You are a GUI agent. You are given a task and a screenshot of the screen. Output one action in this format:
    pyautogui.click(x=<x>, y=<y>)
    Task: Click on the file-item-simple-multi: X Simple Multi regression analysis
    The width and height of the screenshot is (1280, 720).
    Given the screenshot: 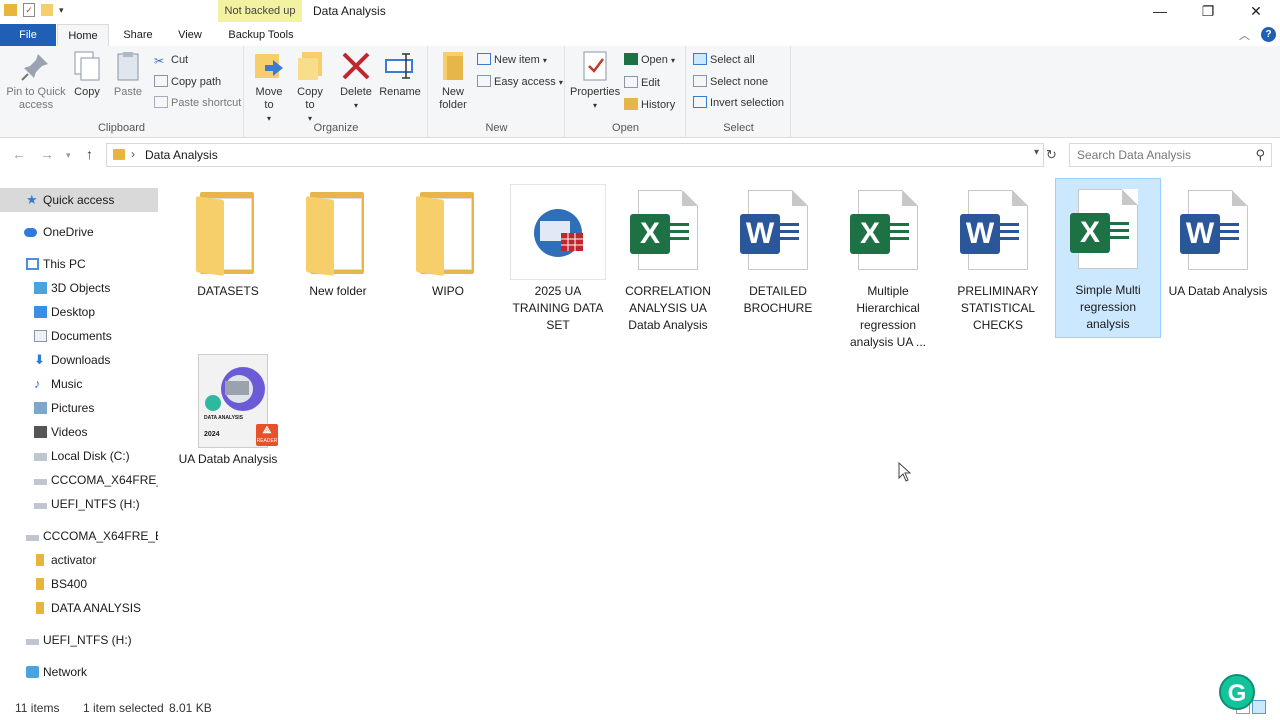 What is the action you would take?
    pyautogui.click(x=1108, y=258)
    